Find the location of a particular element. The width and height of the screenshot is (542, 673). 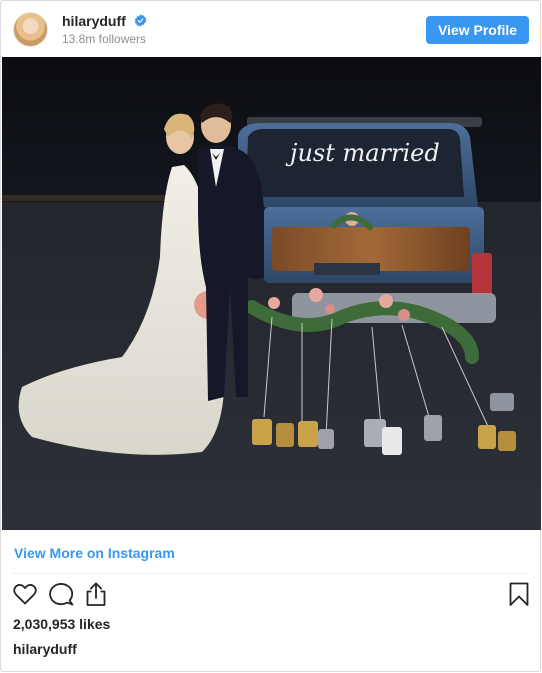

username: hilaryduff is located at coordinates (94, 21).